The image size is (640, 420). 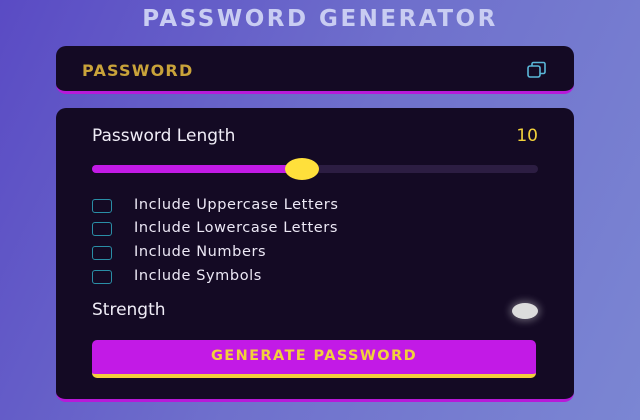 I want to click on strength-indicator, so click(x=525, y=311).